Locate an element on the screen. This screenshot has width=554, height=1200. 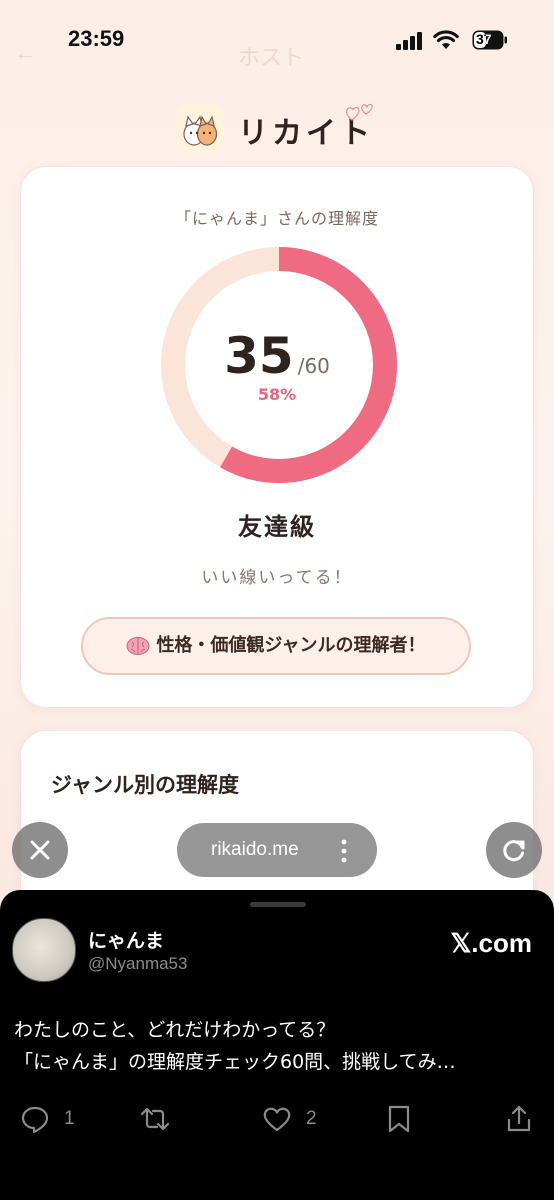
cats-logo-icon is located at coordinates (200, 130).